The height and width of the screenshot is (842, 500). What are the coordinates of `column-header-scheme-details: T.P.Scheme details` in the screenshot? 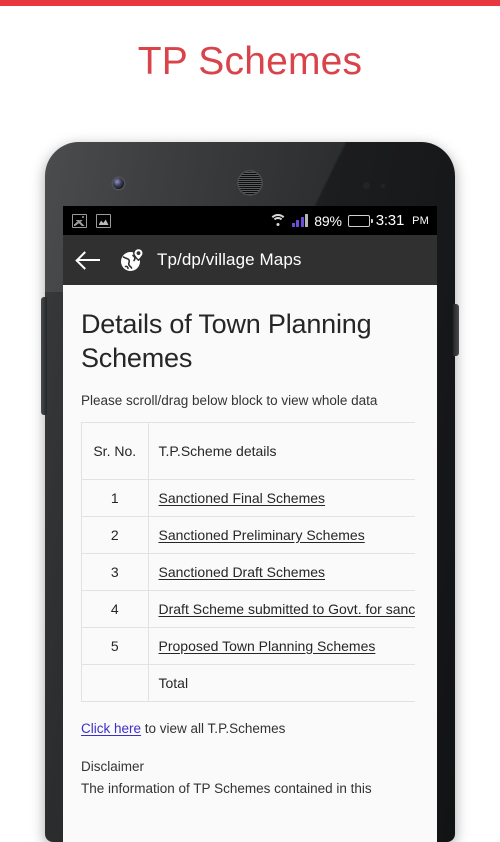 It's located at (281, 451).